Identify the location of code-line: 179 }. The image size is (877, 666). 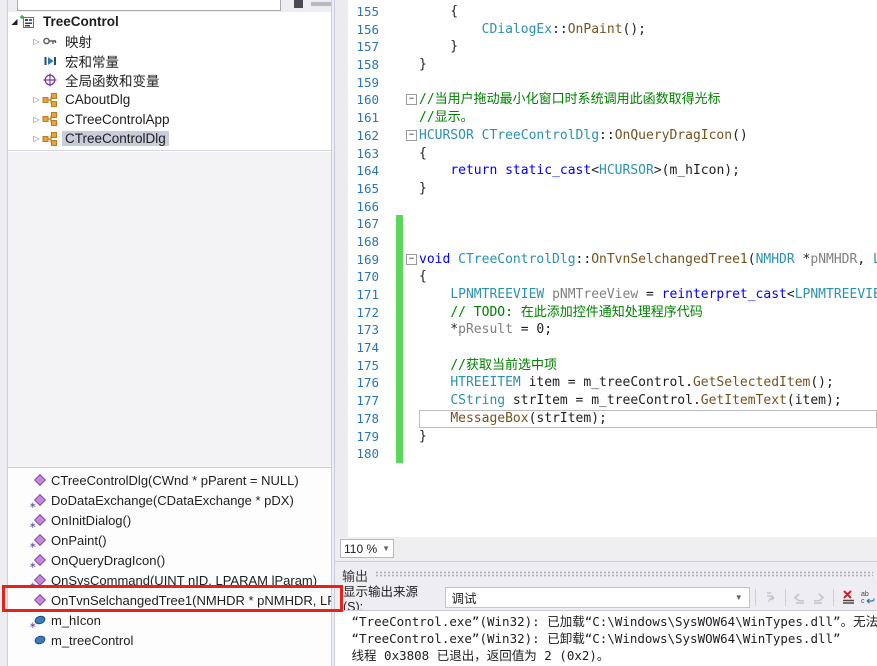
(606, 436).